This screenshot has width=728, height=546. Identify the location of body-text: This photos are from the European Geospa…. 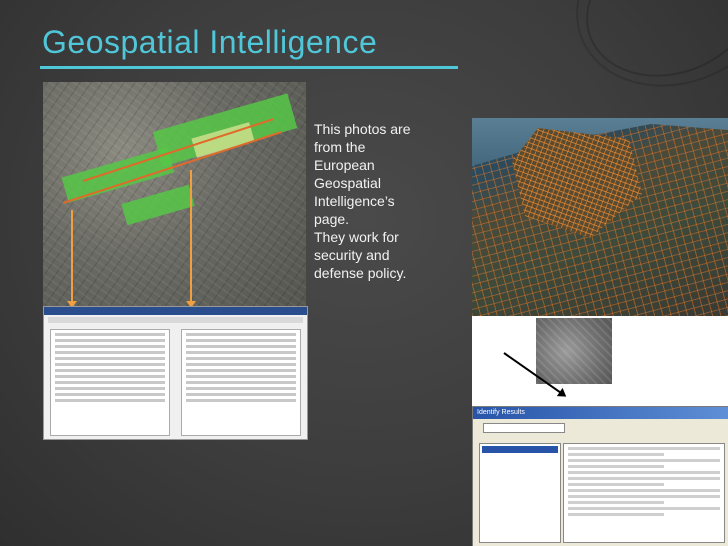
(362, 201).